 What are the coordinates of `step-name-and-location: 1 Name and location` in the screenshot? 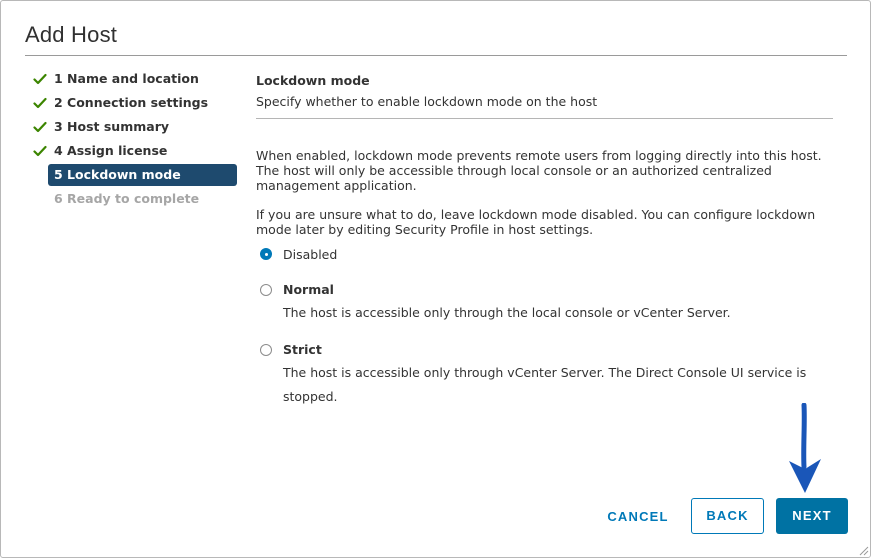 It's located at (135, 79).